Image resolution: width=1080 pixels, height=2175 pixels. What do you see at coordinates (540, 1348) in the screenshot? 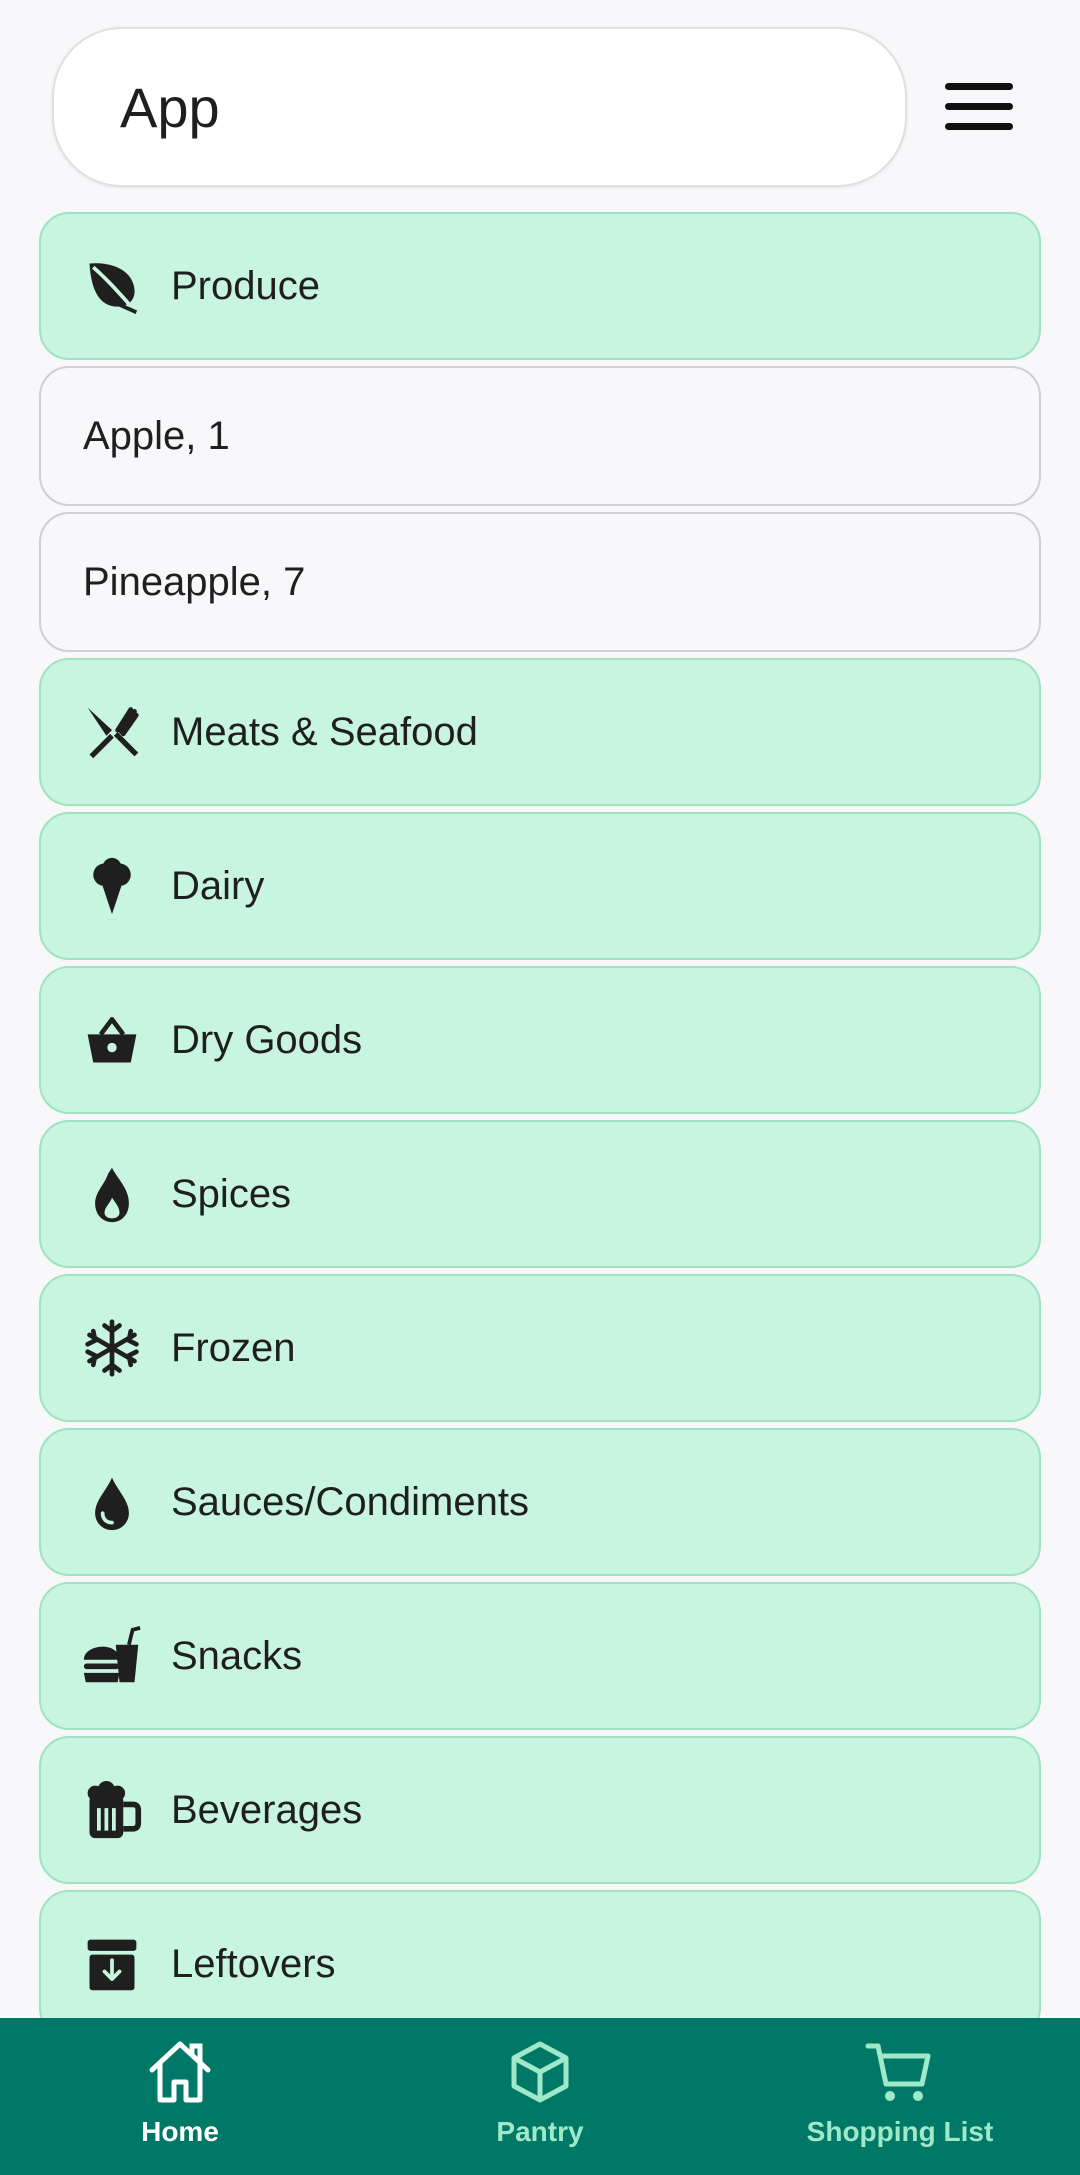
I see `category-frozen: Frozen` at bounding box center [540, 1348].